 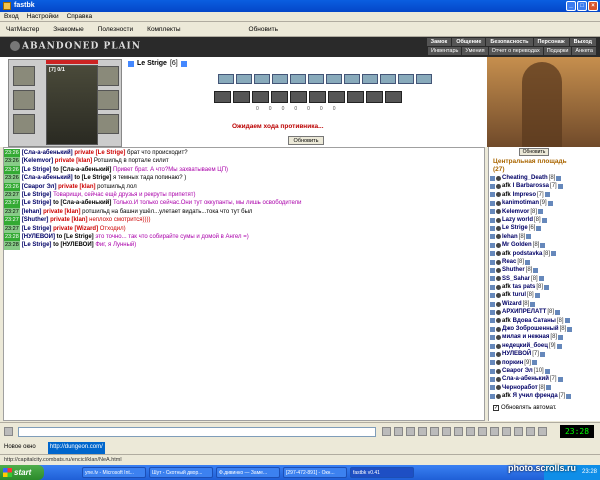 I want to click on user-row: НУЛЕВОЙ [7], so click(x=545, y=354).